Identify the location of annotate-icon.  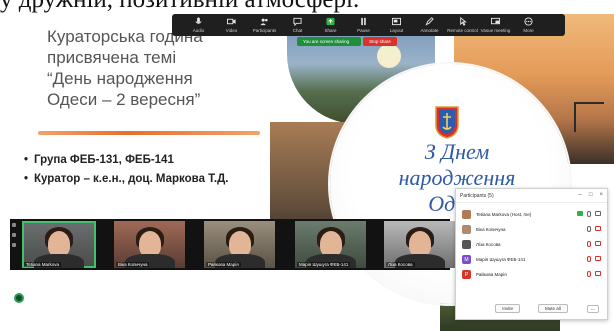
(429, 21).